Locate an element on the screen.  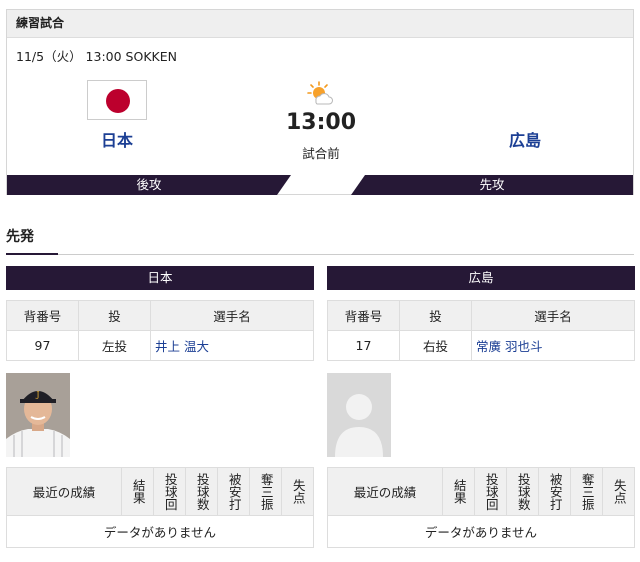
table-row: 97 左投 井上 温大 is located at coordinates (160, 345).